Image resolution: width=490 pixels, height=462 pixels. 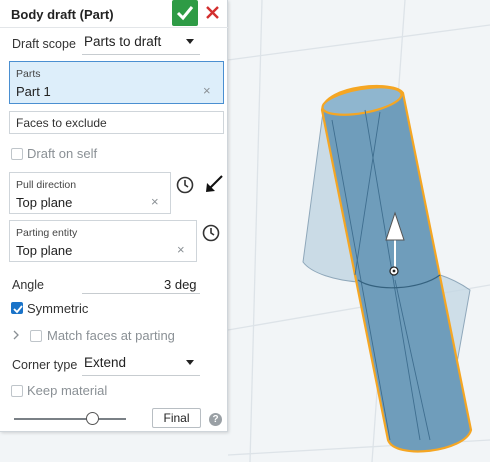 What do you see at coordinates (176, 418) in the screenshot?
I see `final-button: Final` at bounding box center [176, 418].